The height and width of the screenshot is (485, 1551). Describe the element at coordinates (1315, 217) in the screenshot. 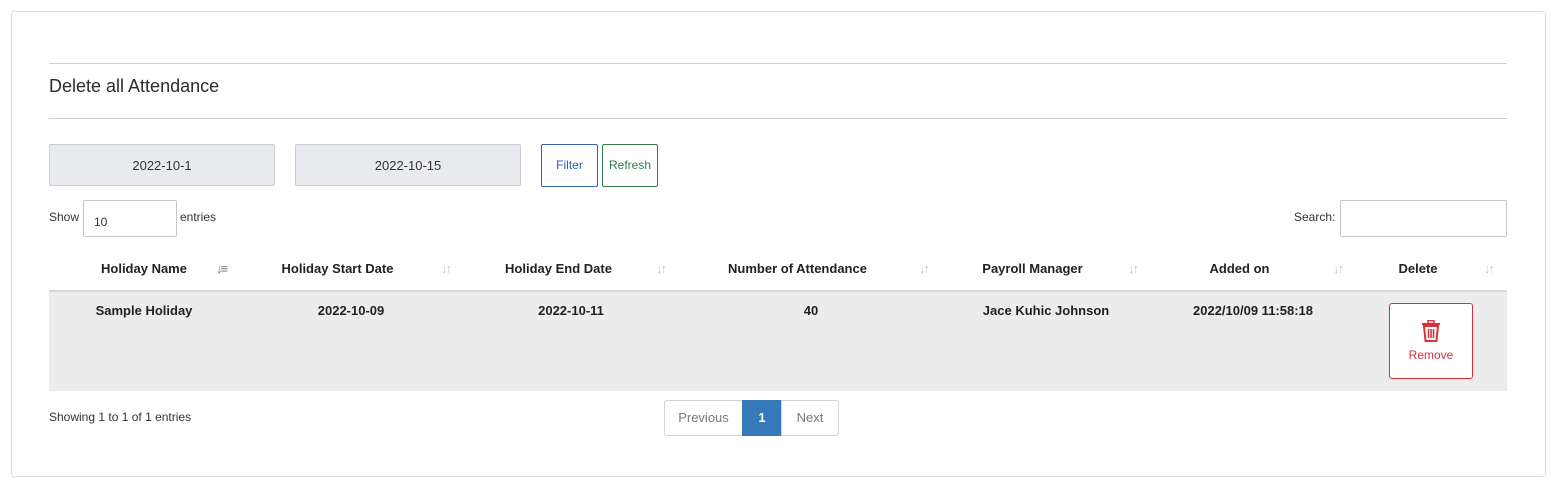

I see `search-label: Search:` at that location.